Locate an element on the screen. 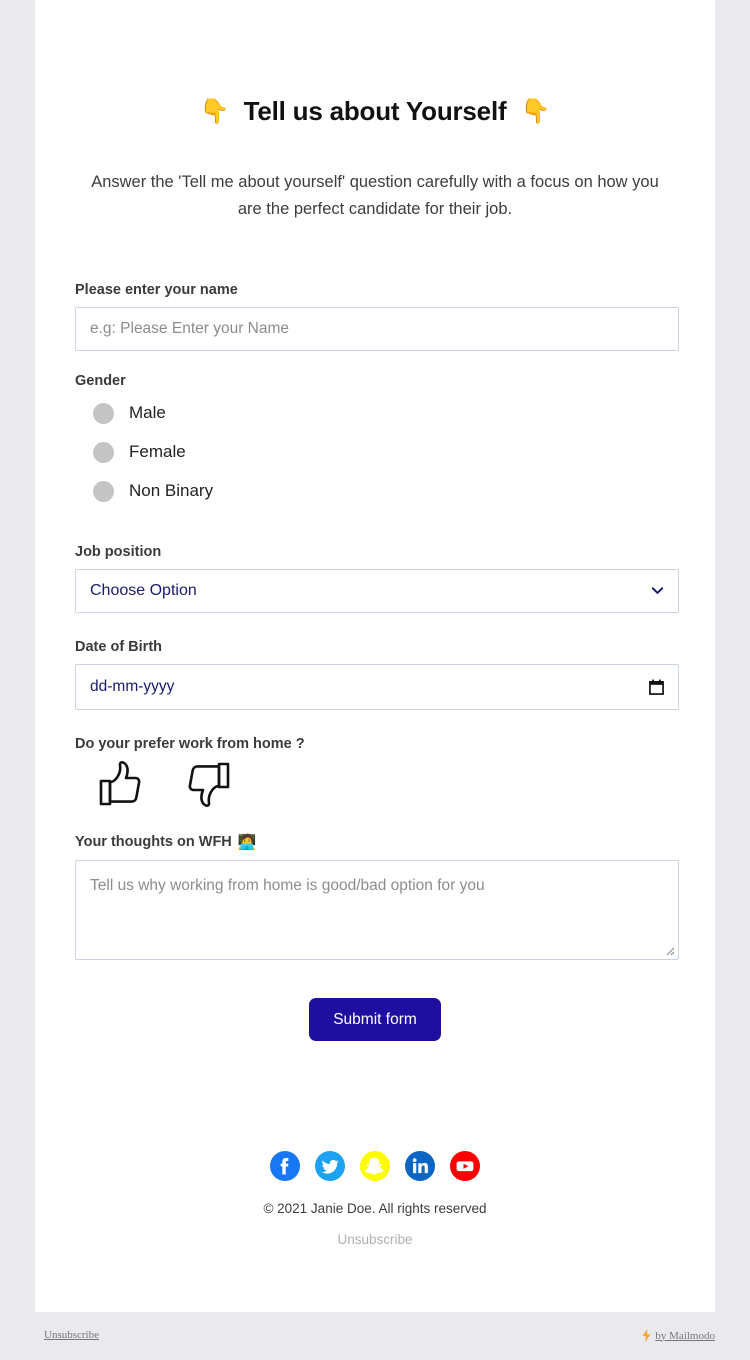 The width and height of the screenshot is (750, 1360). name-field-label-text: Please enter your name is located at coordinates (156, 289).